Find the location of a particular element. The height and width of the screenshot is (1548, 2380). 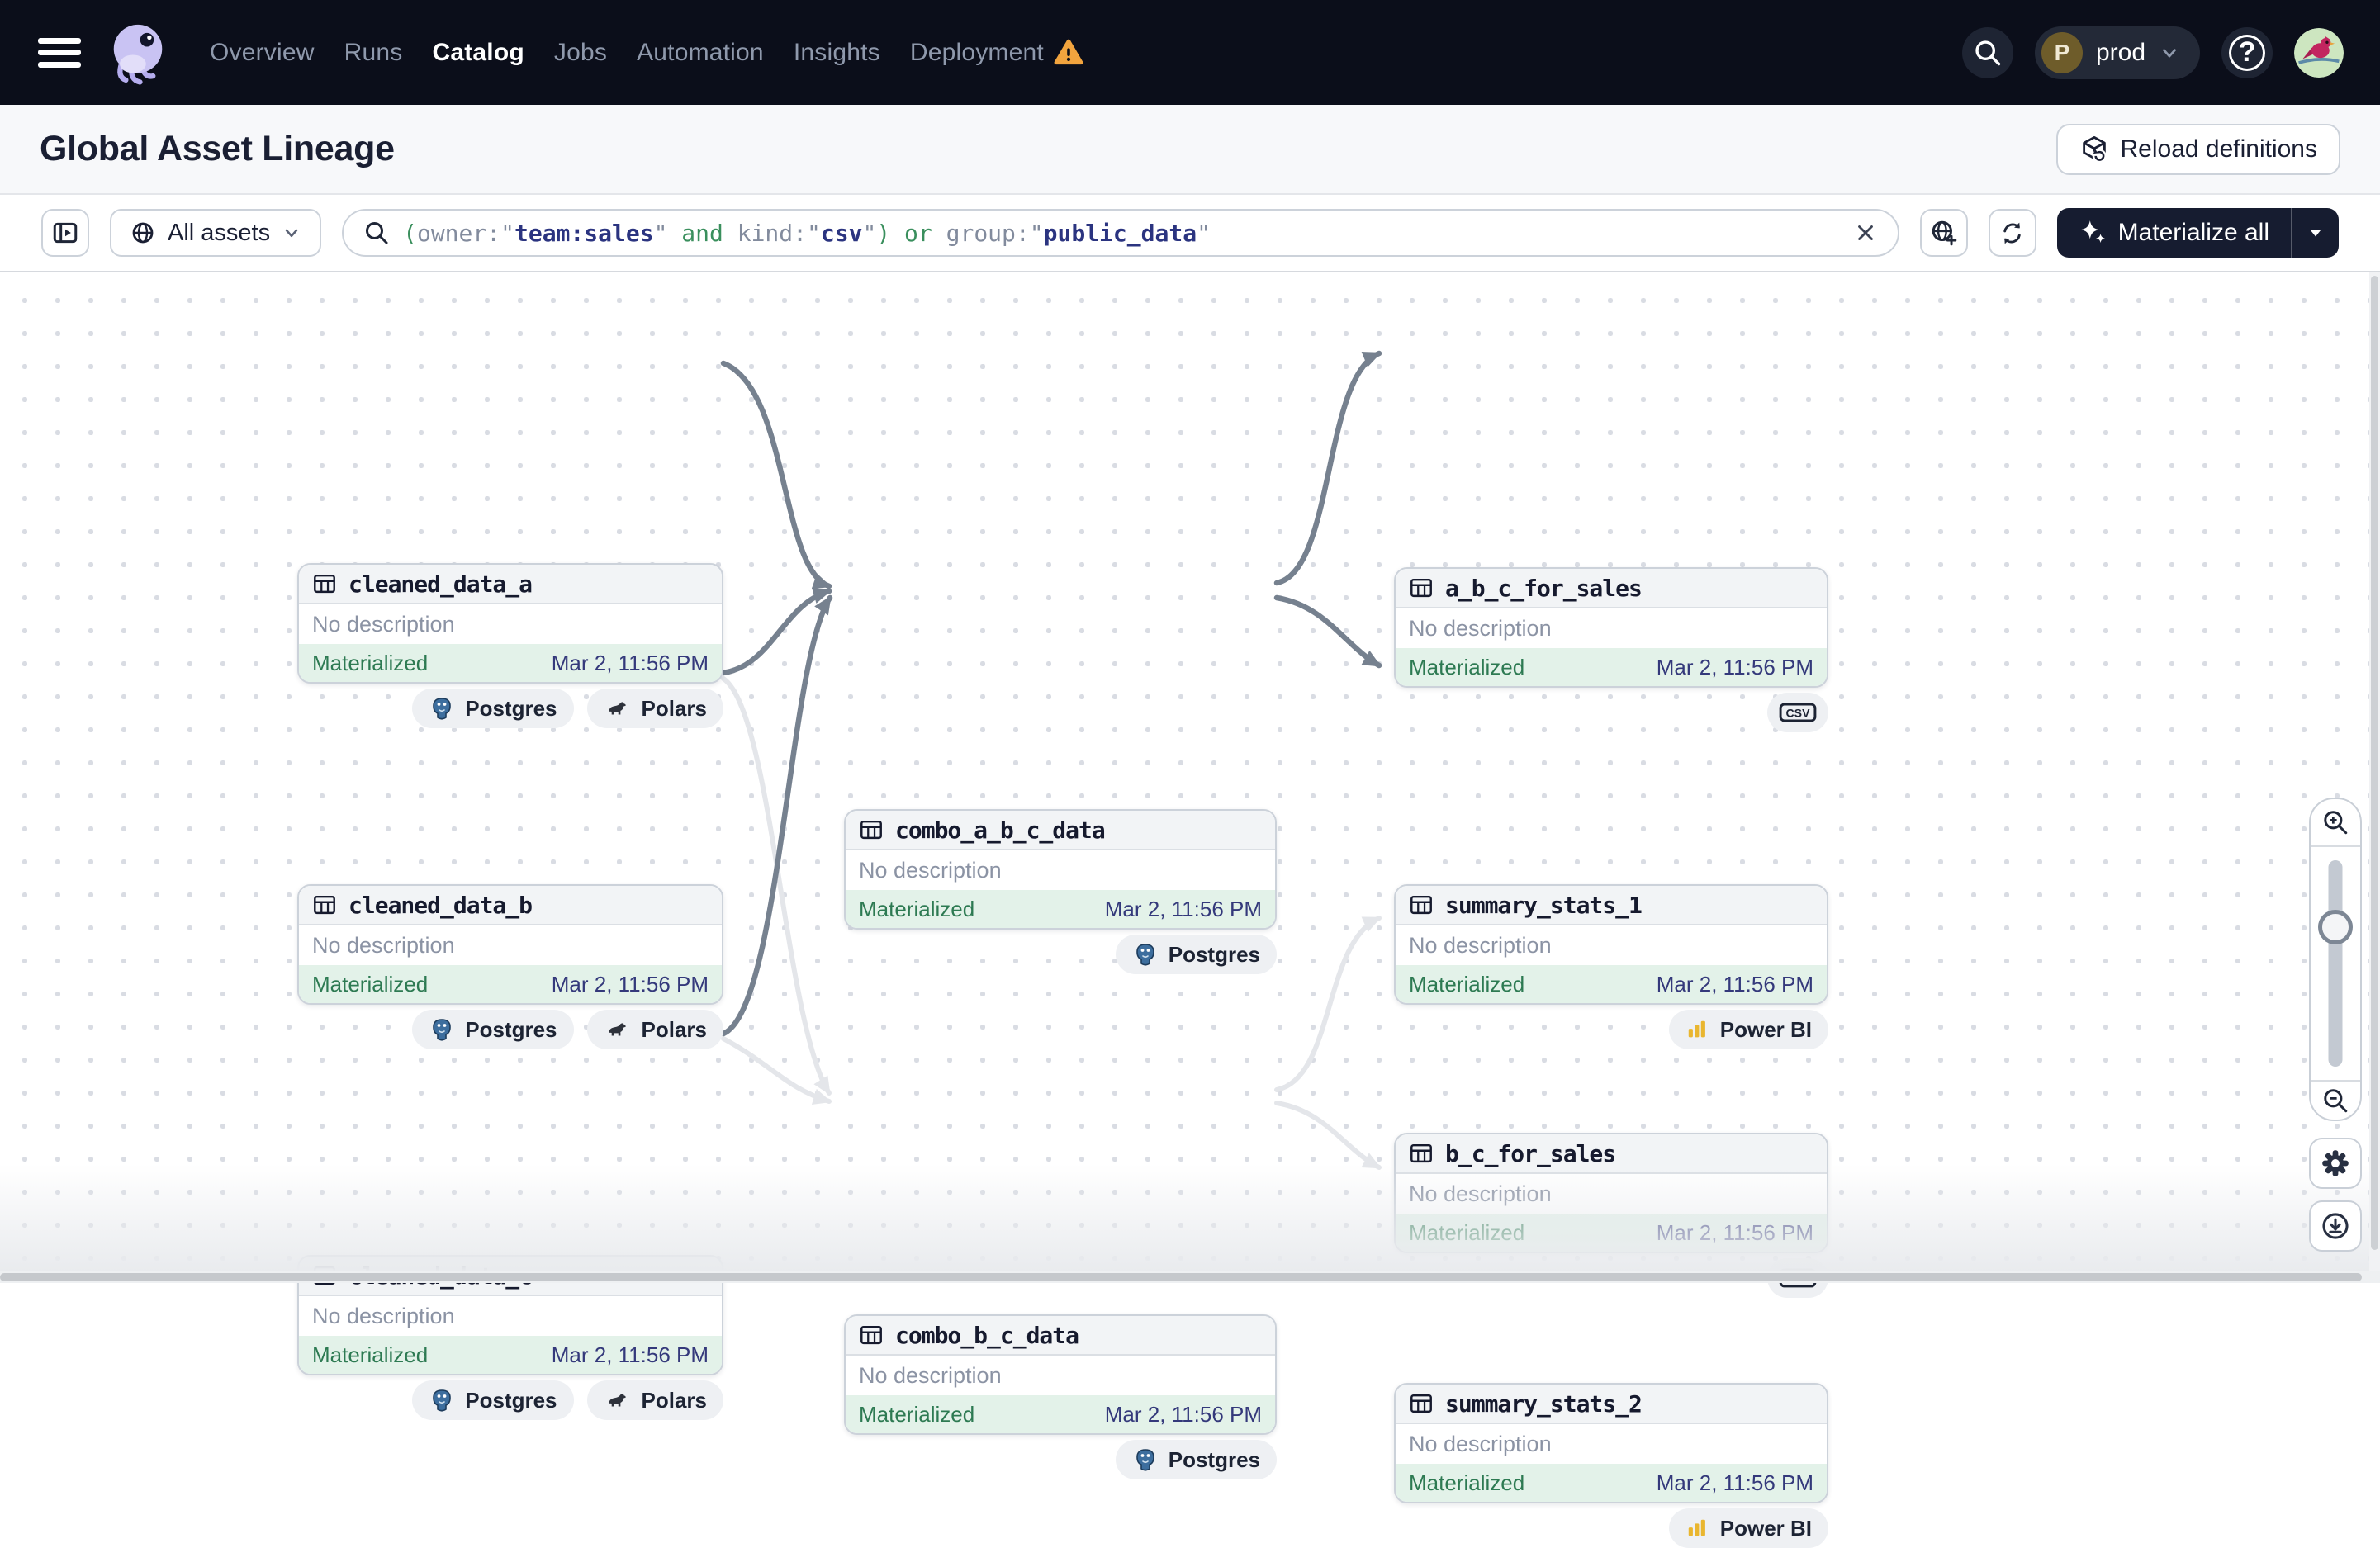

menu-icon is located at coordinates (60, 53).